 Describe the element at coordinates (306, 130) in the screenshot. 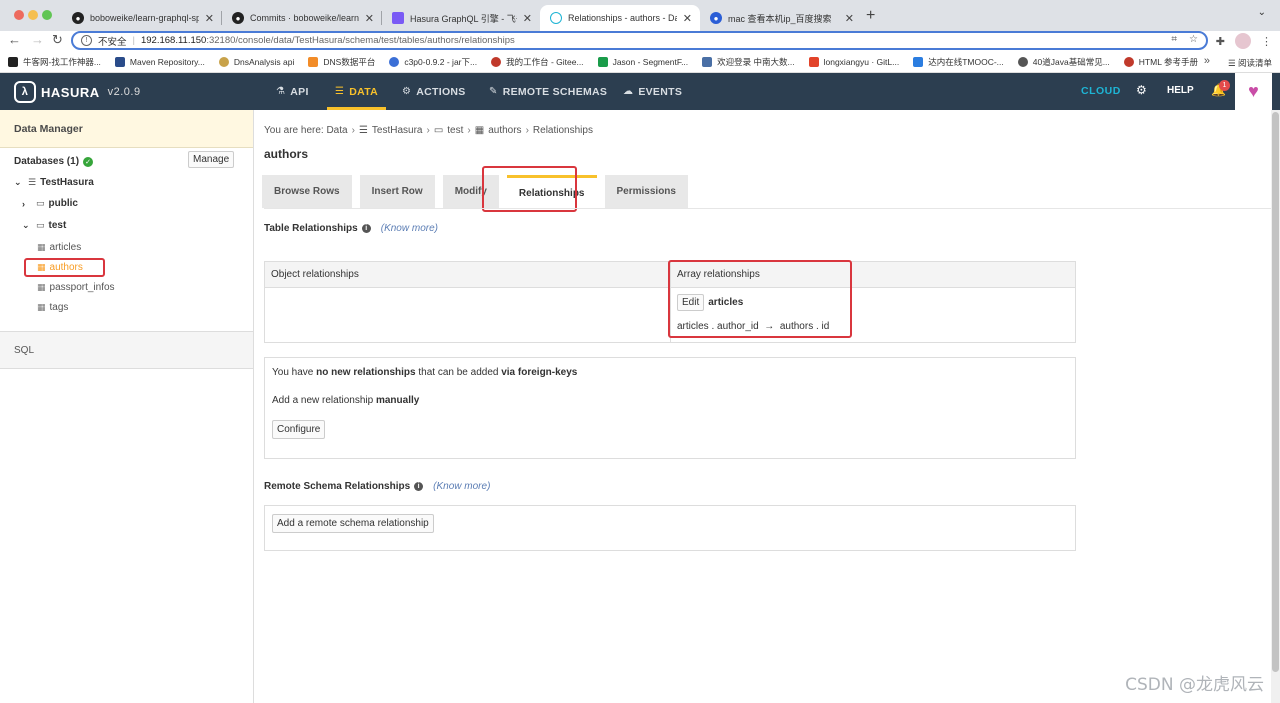

I see `breadcrumb-data: You are here: Data` at that location.